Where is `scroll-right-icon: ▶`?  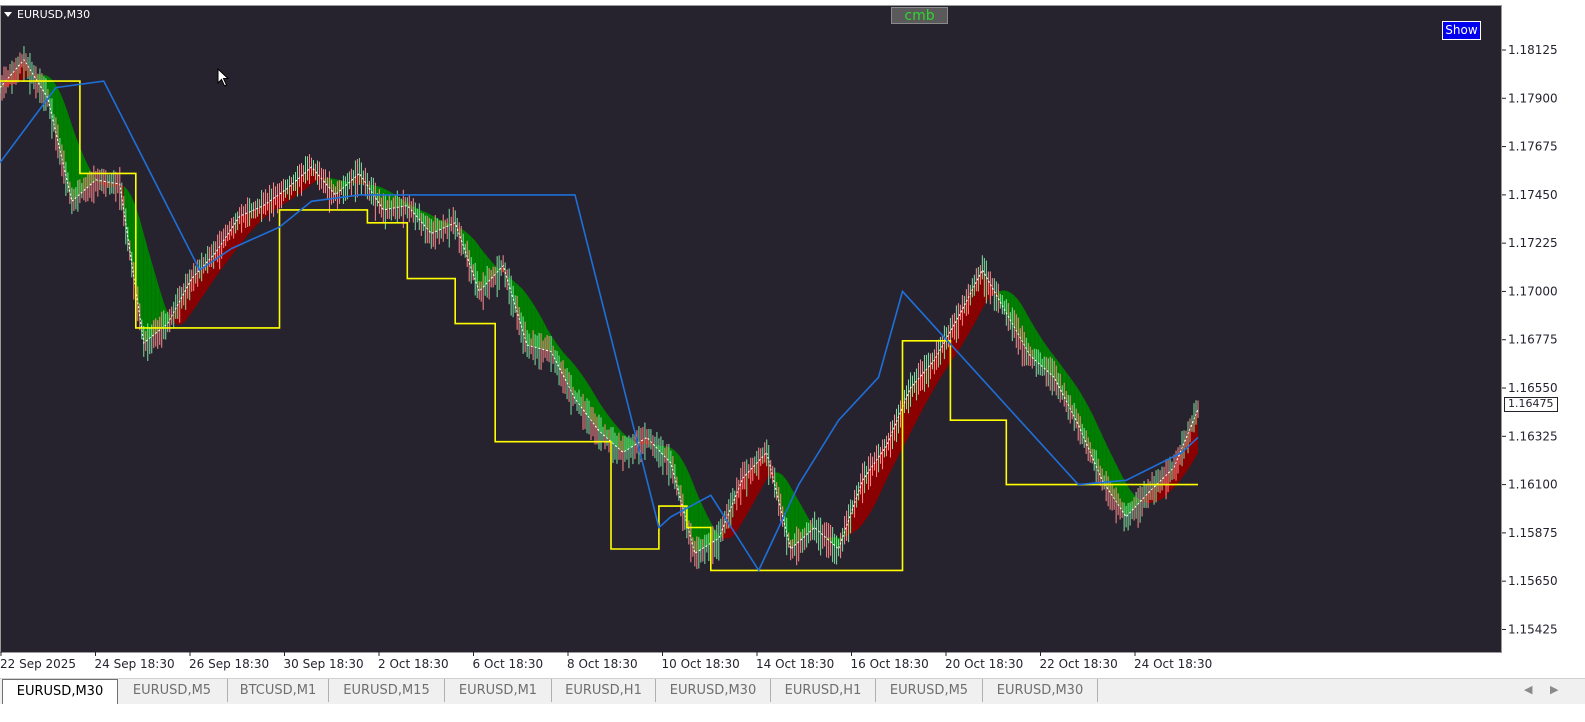 scroll-right-icon: ▶ is located at coordinates (1554, 689).